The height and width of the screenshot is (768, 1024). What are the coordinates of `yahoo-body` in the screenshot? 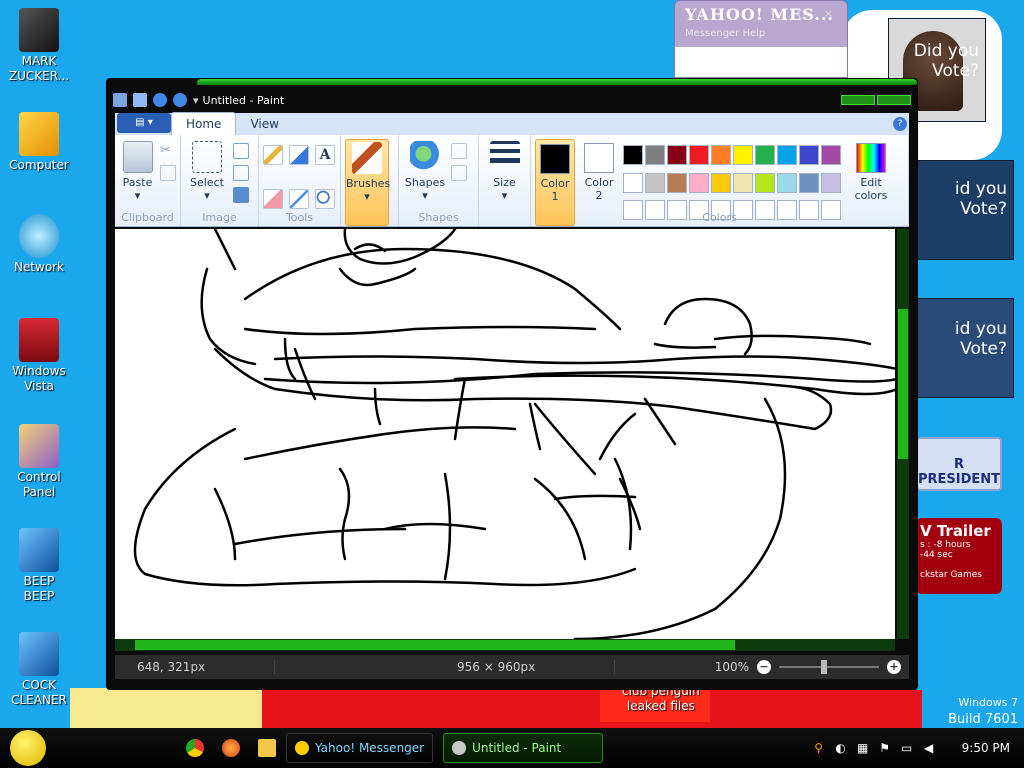 It's located at (761, 62).